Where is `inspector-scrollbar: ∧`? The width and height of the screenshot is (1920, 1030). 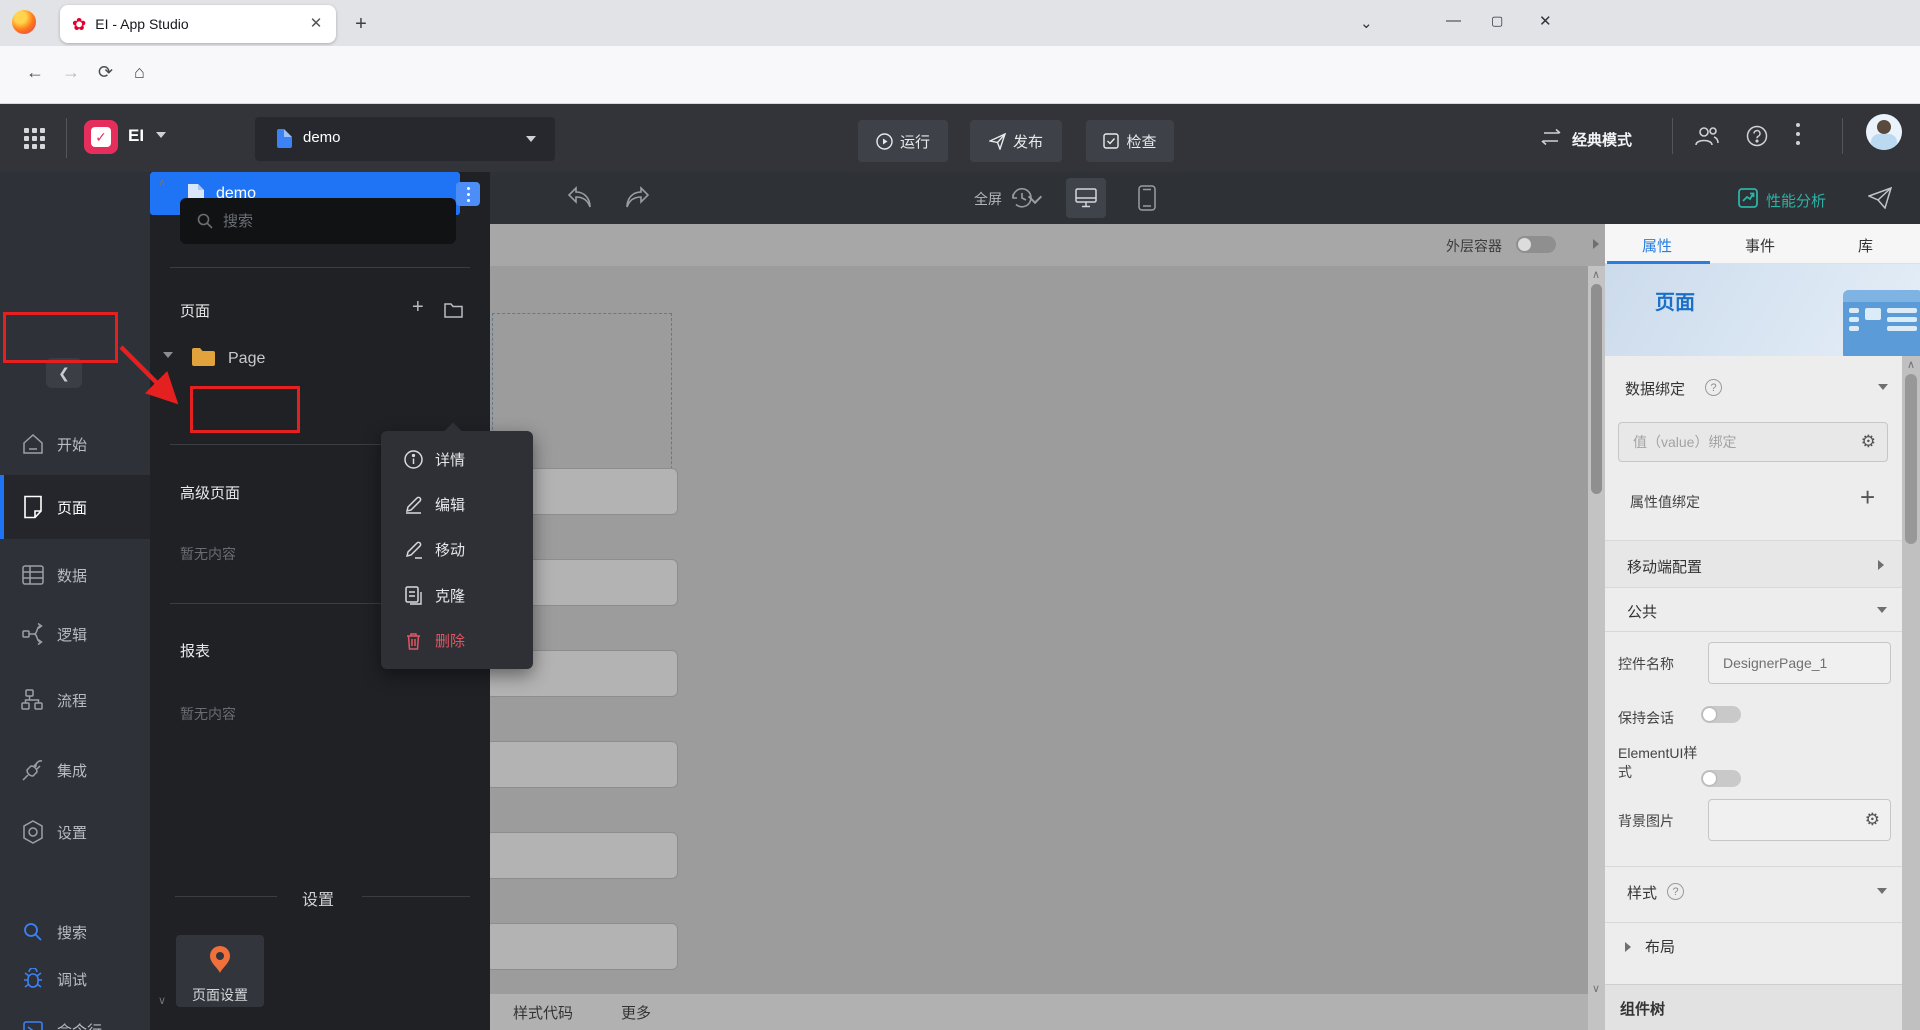 inspector-scrollbar: ∧ is located at coordinates (1911, 693).